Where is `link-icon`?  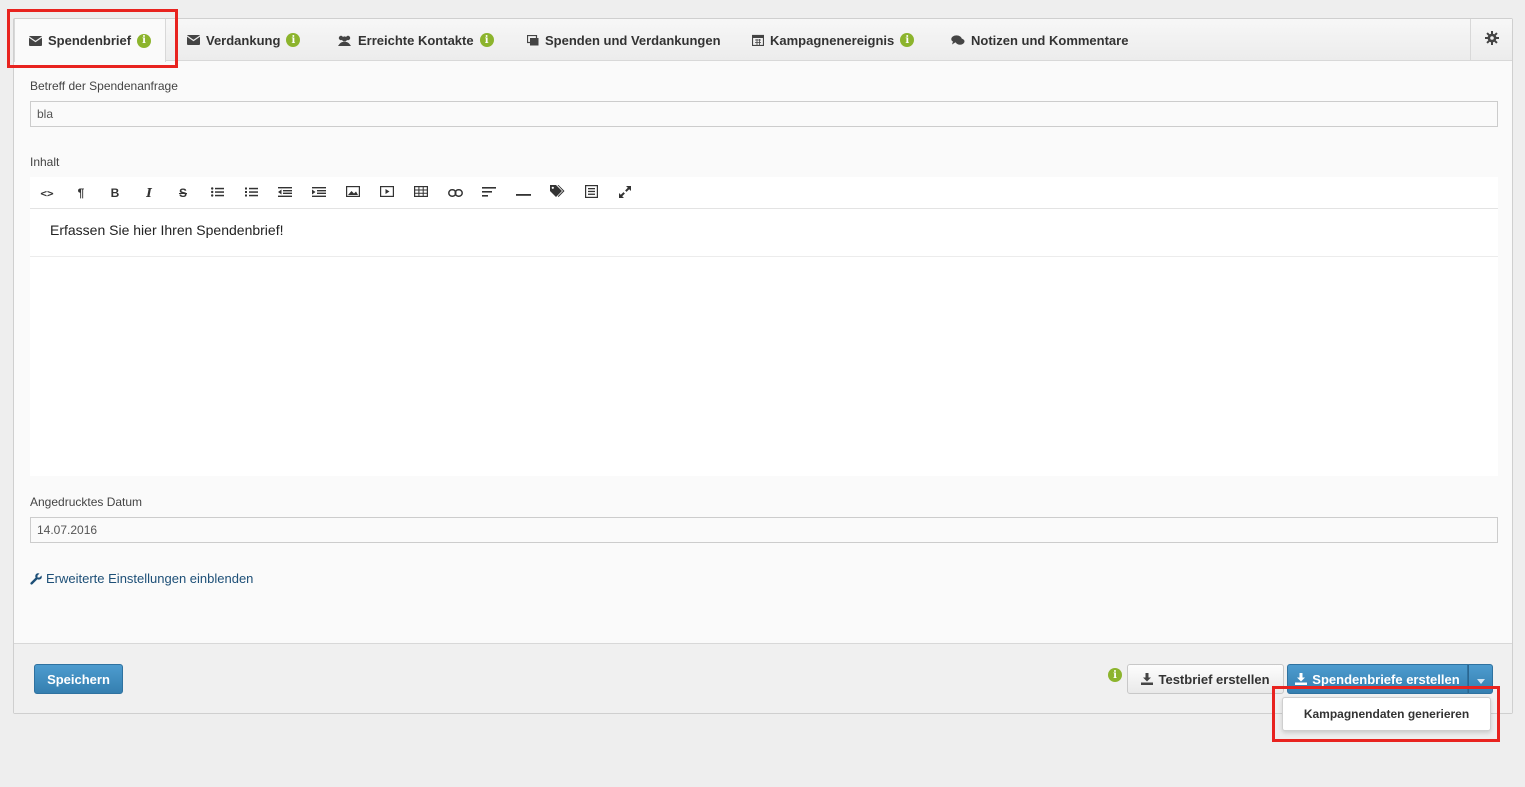 link-icon is located at coordinates (455, 193).